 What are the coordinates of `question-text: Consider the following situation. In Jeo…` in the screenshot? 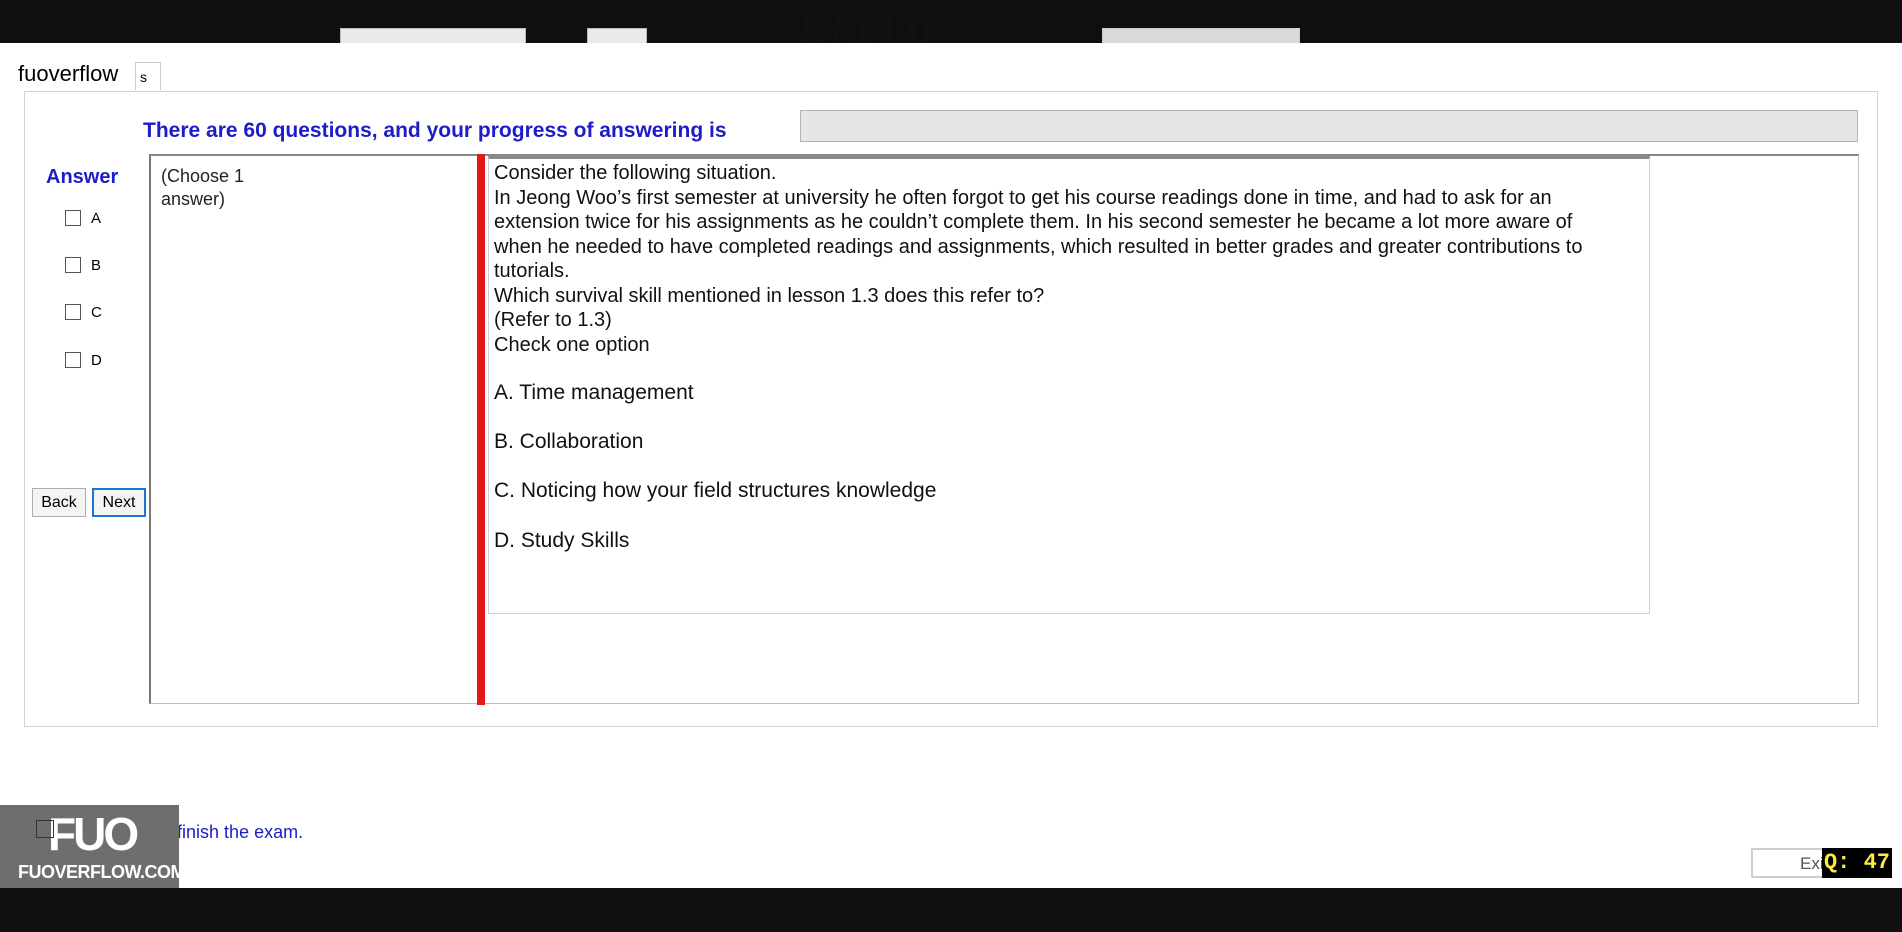 It's located at (1054, 259).